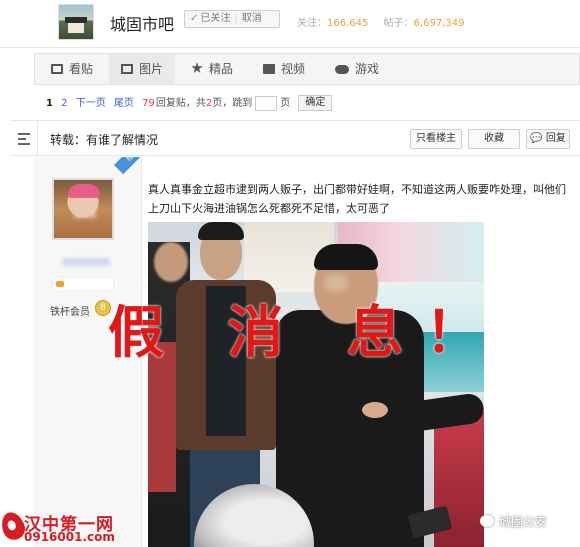 The image size is (580, 547). What do you see at coordinates (57, 69) in the screenshot?
I see `doc-icon` at bounding box center [57, 69].